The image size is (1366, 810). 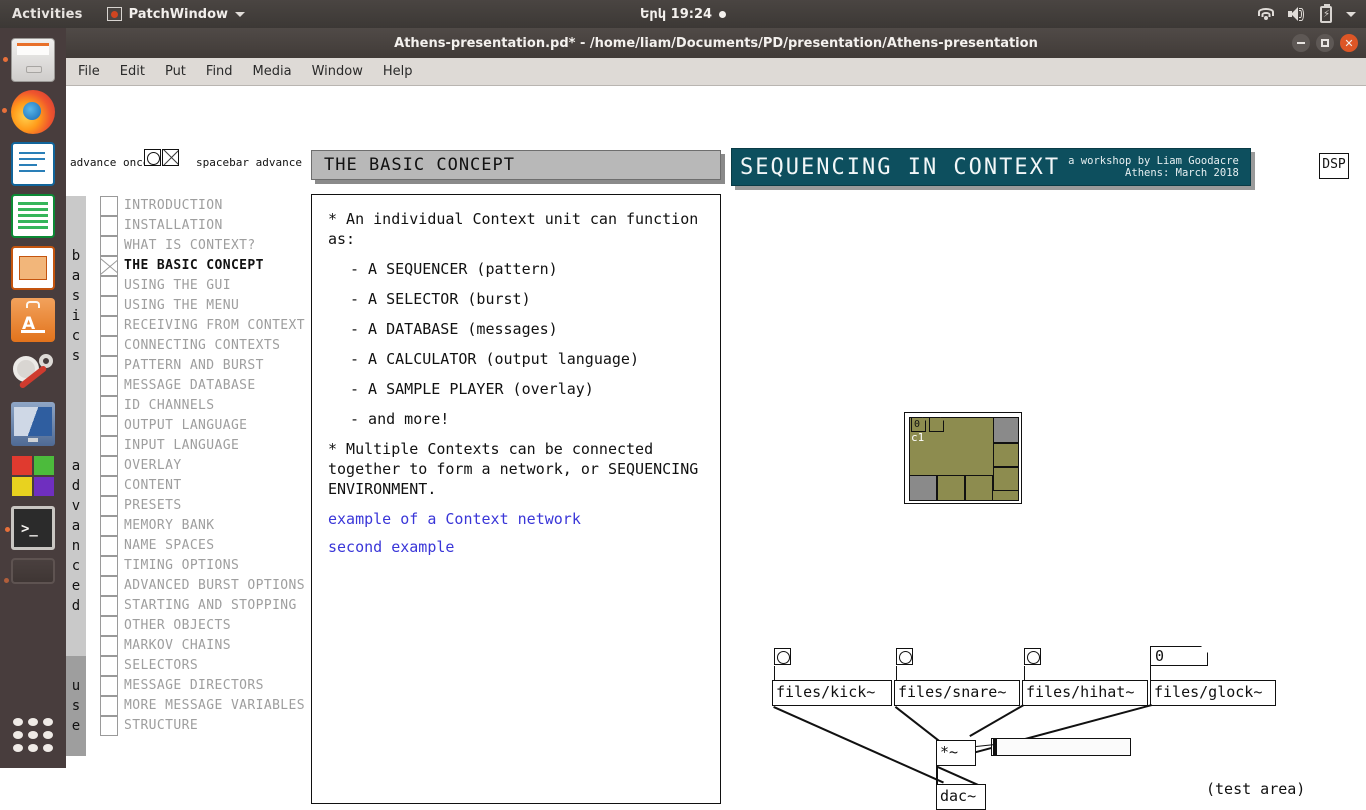 What do you see at coordinates (219, 71) in the screenshot?
I see `menu-find: Find` at bounding box center [219, 71].